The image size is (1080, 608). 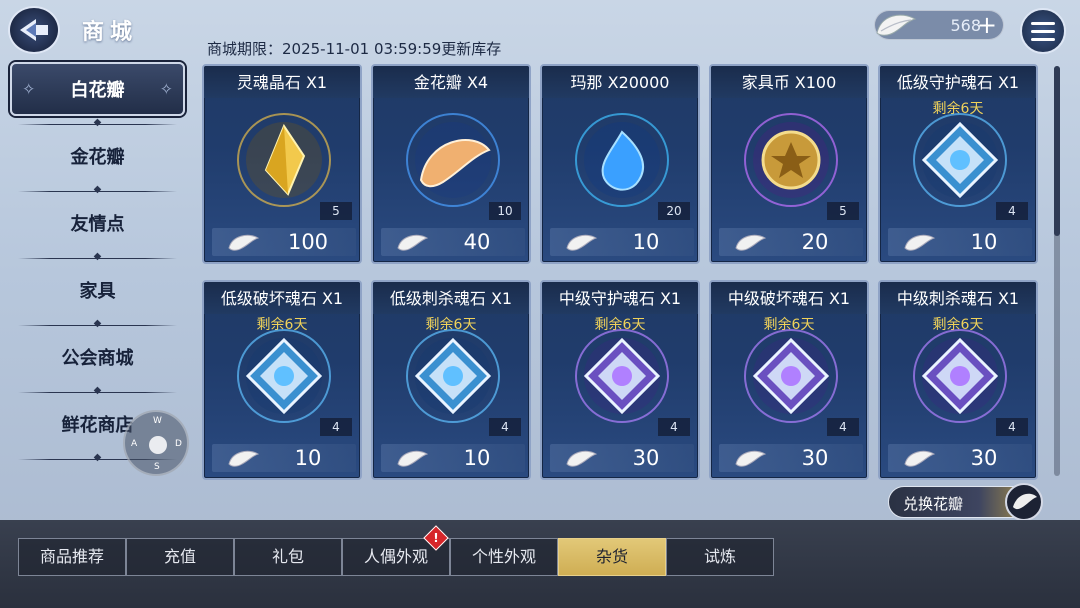 I want to click on add-currency-button: +, so click(x=987, y=25).